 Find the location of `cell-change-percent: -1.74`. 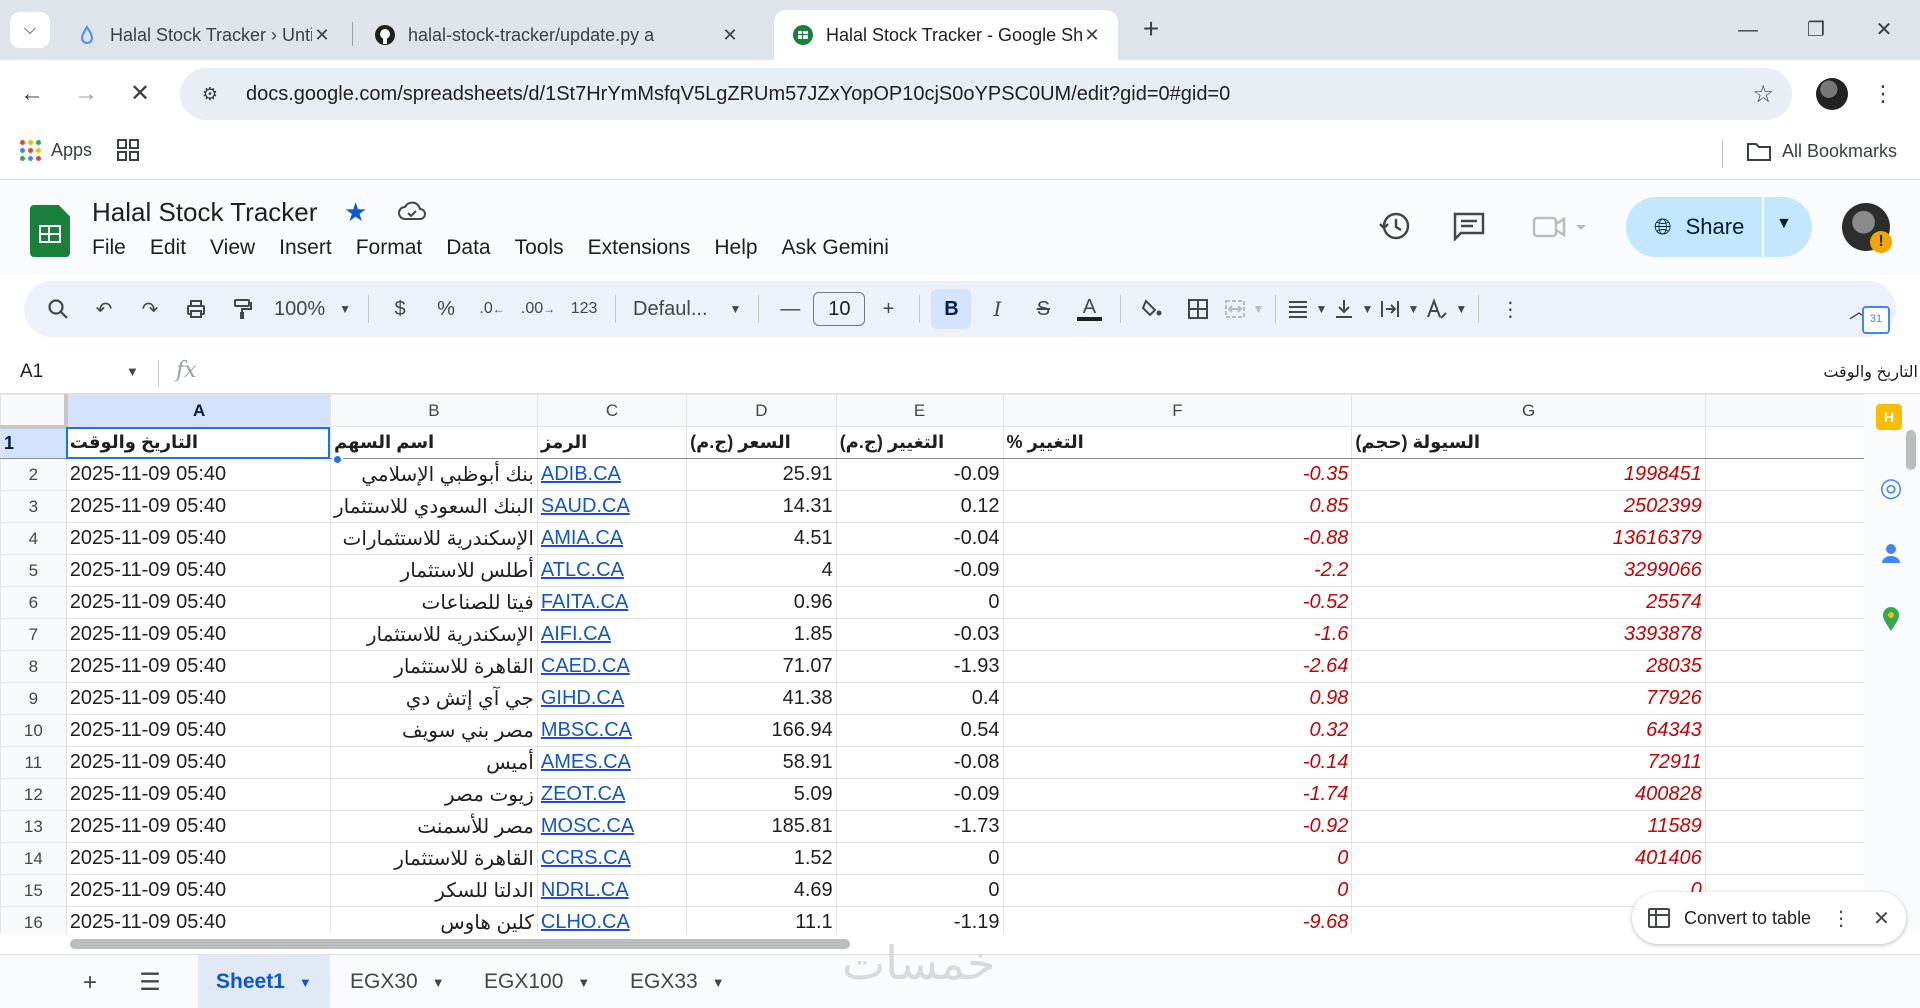

cell-change-percent: -1.74 is located at coordinates (1177, 794).